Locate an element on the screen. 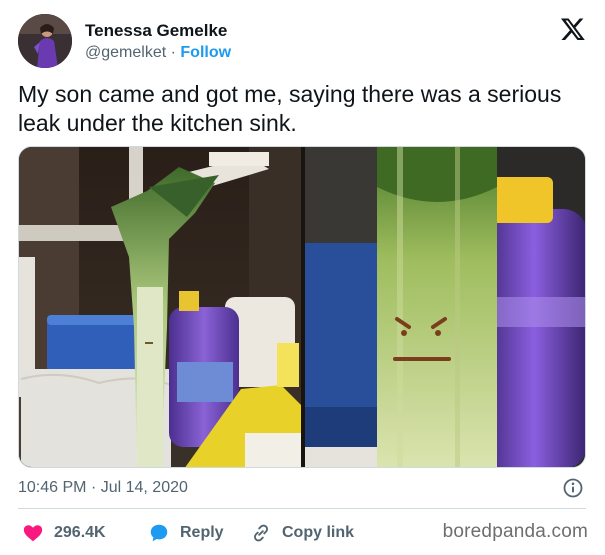 The height and width of the screenshot is (555, 605). tweet-actions: 296.4K Reply Copy link boredpanda.com is located at coordinates (303, 533).